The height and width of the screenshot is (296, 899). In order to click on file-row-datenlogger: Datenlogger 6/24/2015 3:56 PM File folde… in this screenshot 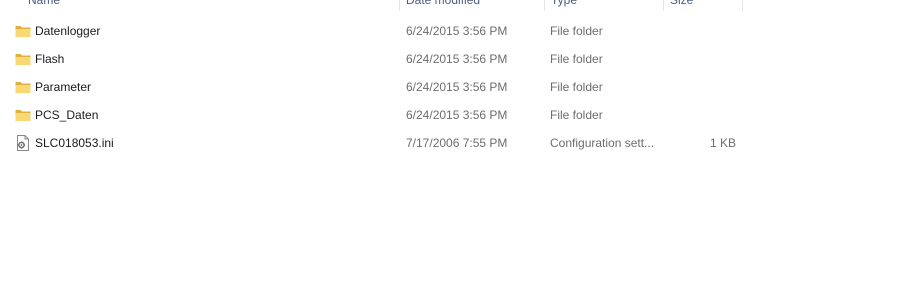, I will do `click(449, 31)`.